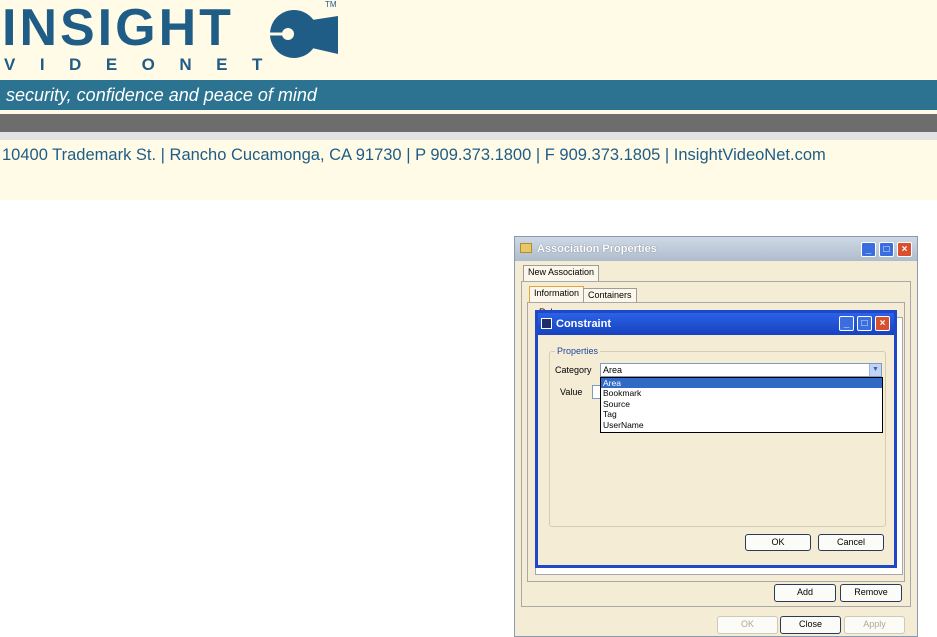 This screenshot has height=637, width=937. What do you see at coordinates (741, 393) in the screenshot?
I see `dropdown-option: Bookmark` at bounding box center [741, 393].